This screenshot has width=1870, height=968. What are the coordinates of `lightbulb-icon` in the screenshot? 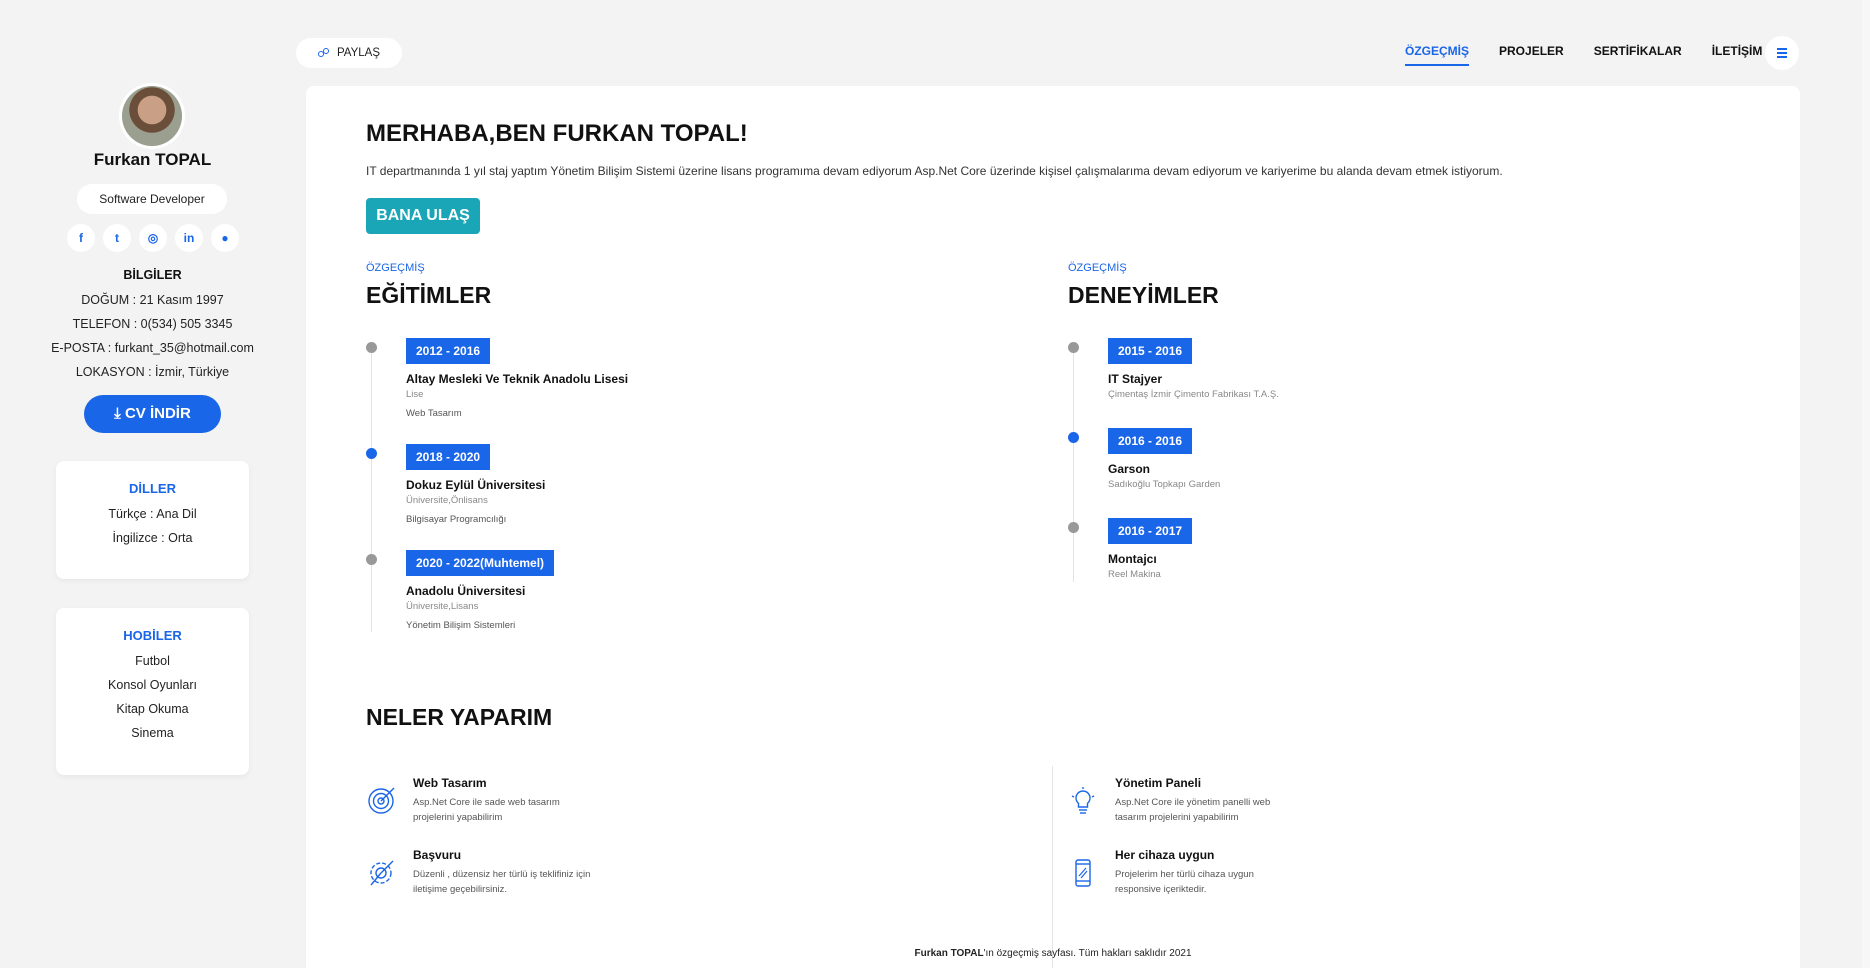 It's located at (1083, 800).